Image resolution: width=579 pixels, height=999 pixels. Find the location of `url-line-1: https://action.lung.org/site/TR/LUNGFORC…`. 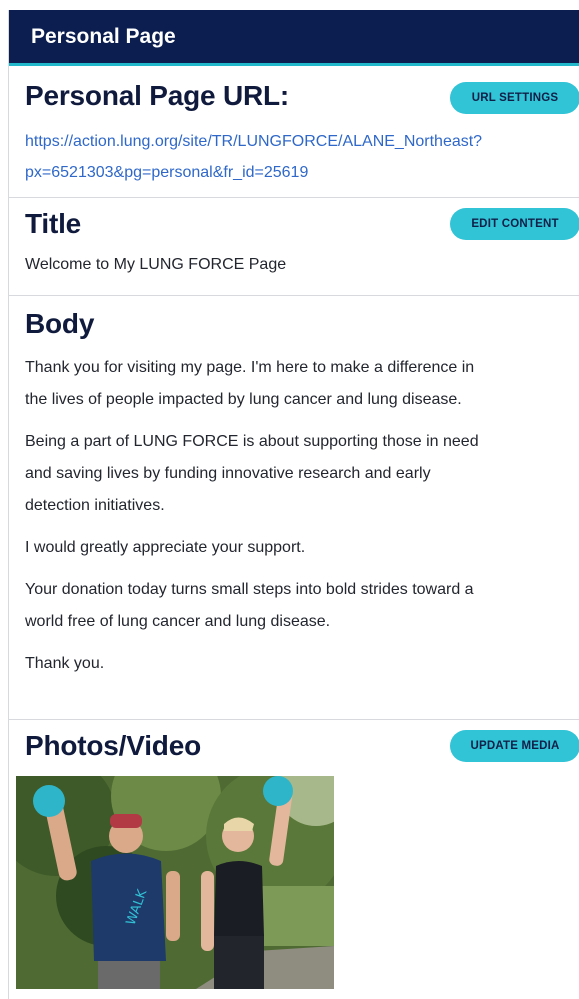

url-line-1: https://action.lung.org/site/TR/LUNGFORC… is located at coordinates (254, 141).